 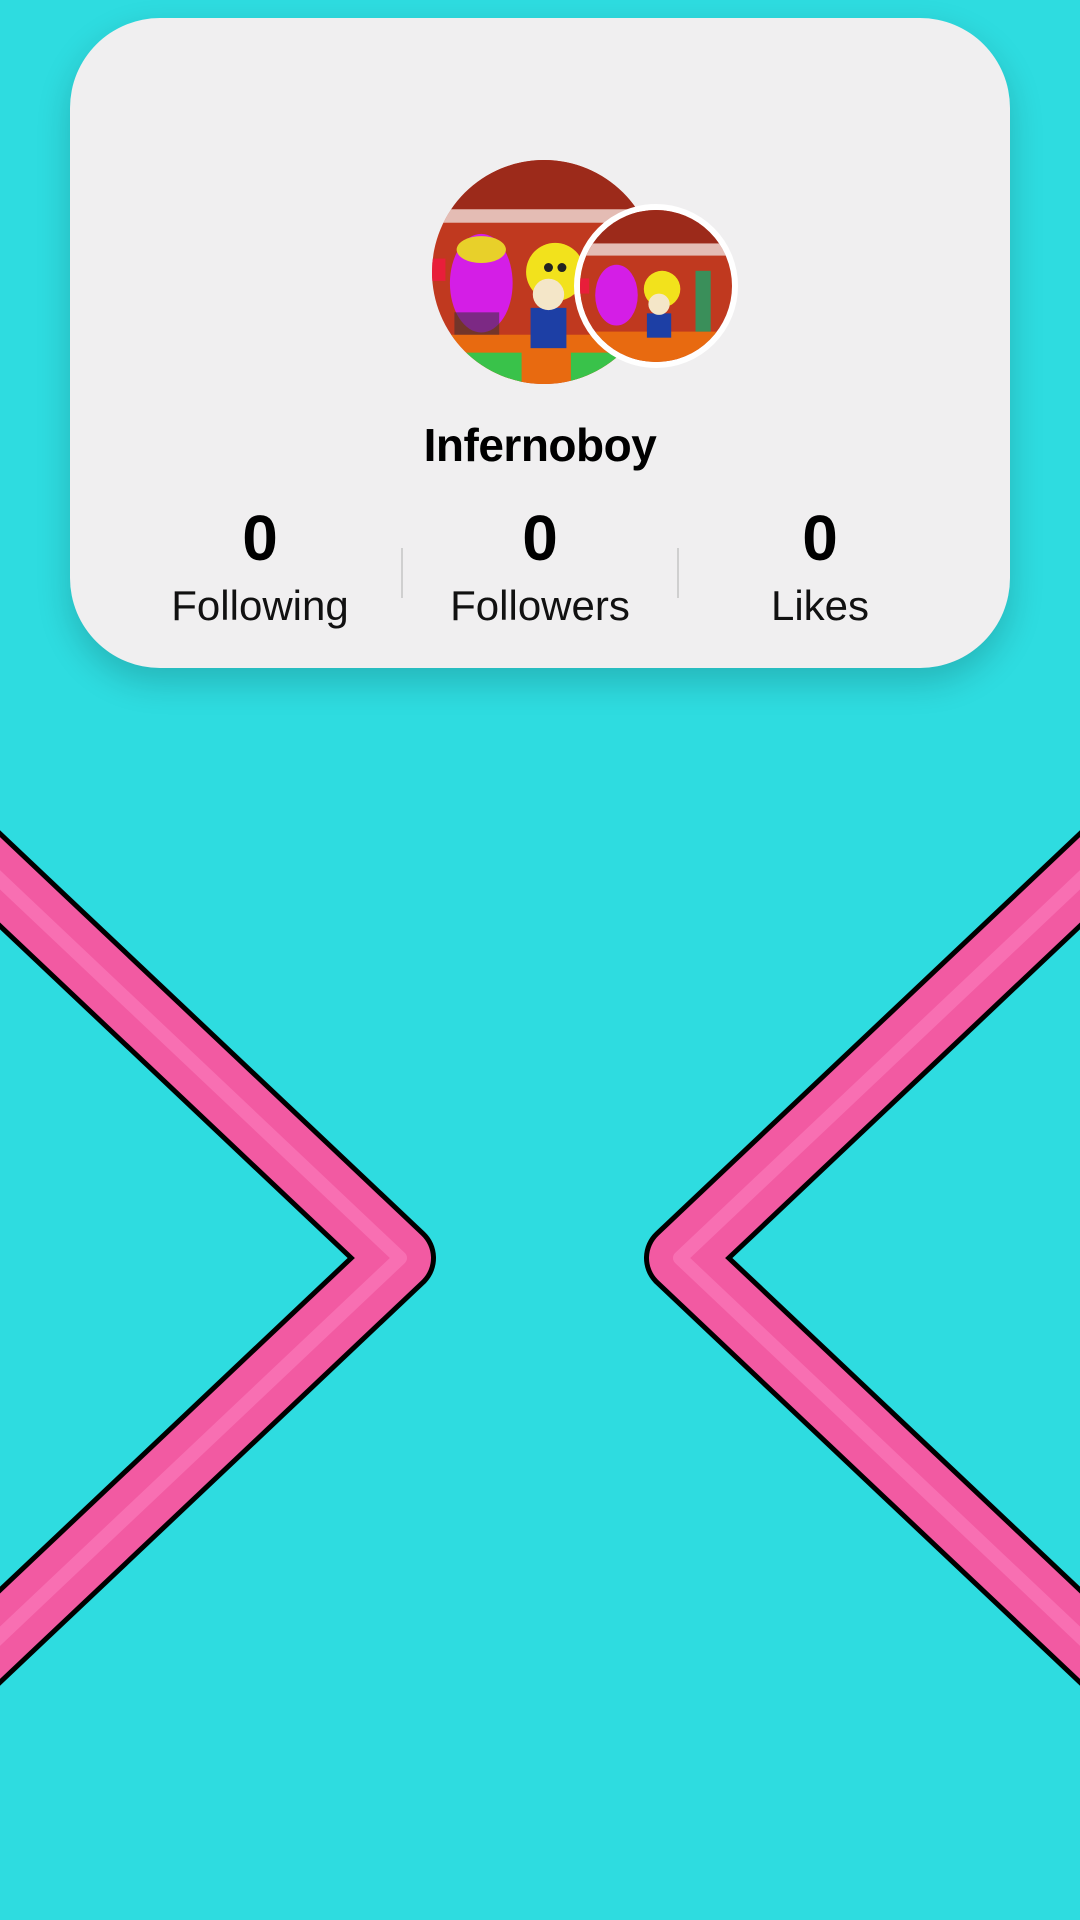 What do you see at coordinates (678, 573) in the screenshot?
I see `stats-divider` at bounding box center [678, 573].